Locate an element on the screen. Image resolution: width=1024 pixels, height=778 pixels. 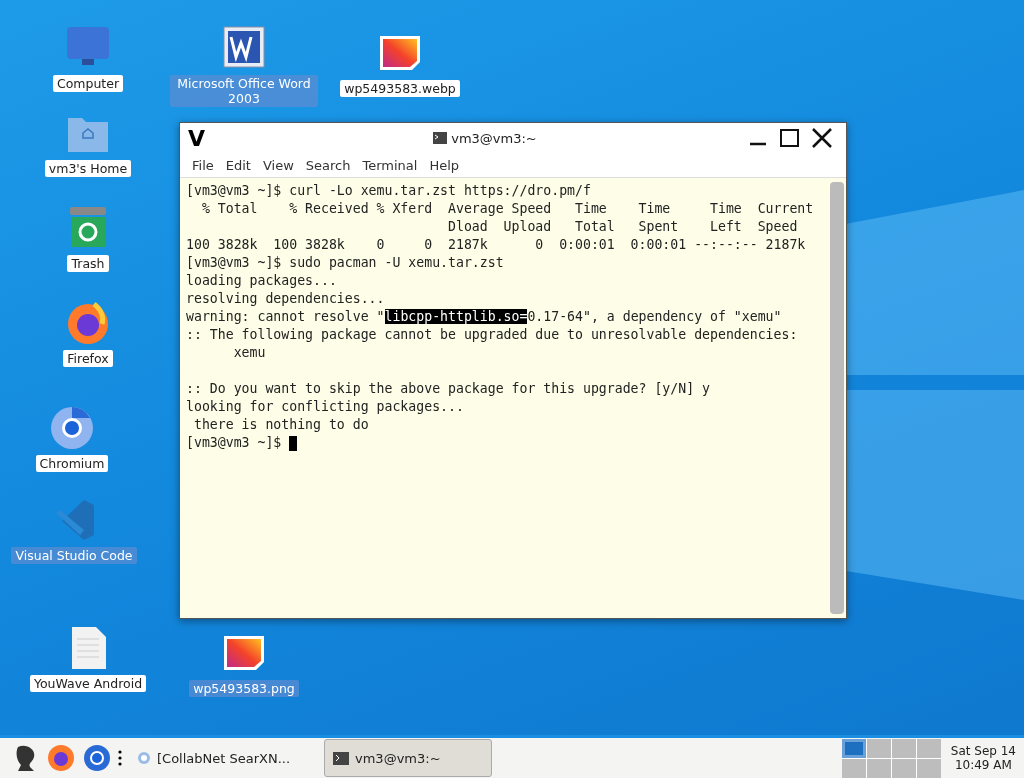
word-document-icon is located at coordinates (244, 48).